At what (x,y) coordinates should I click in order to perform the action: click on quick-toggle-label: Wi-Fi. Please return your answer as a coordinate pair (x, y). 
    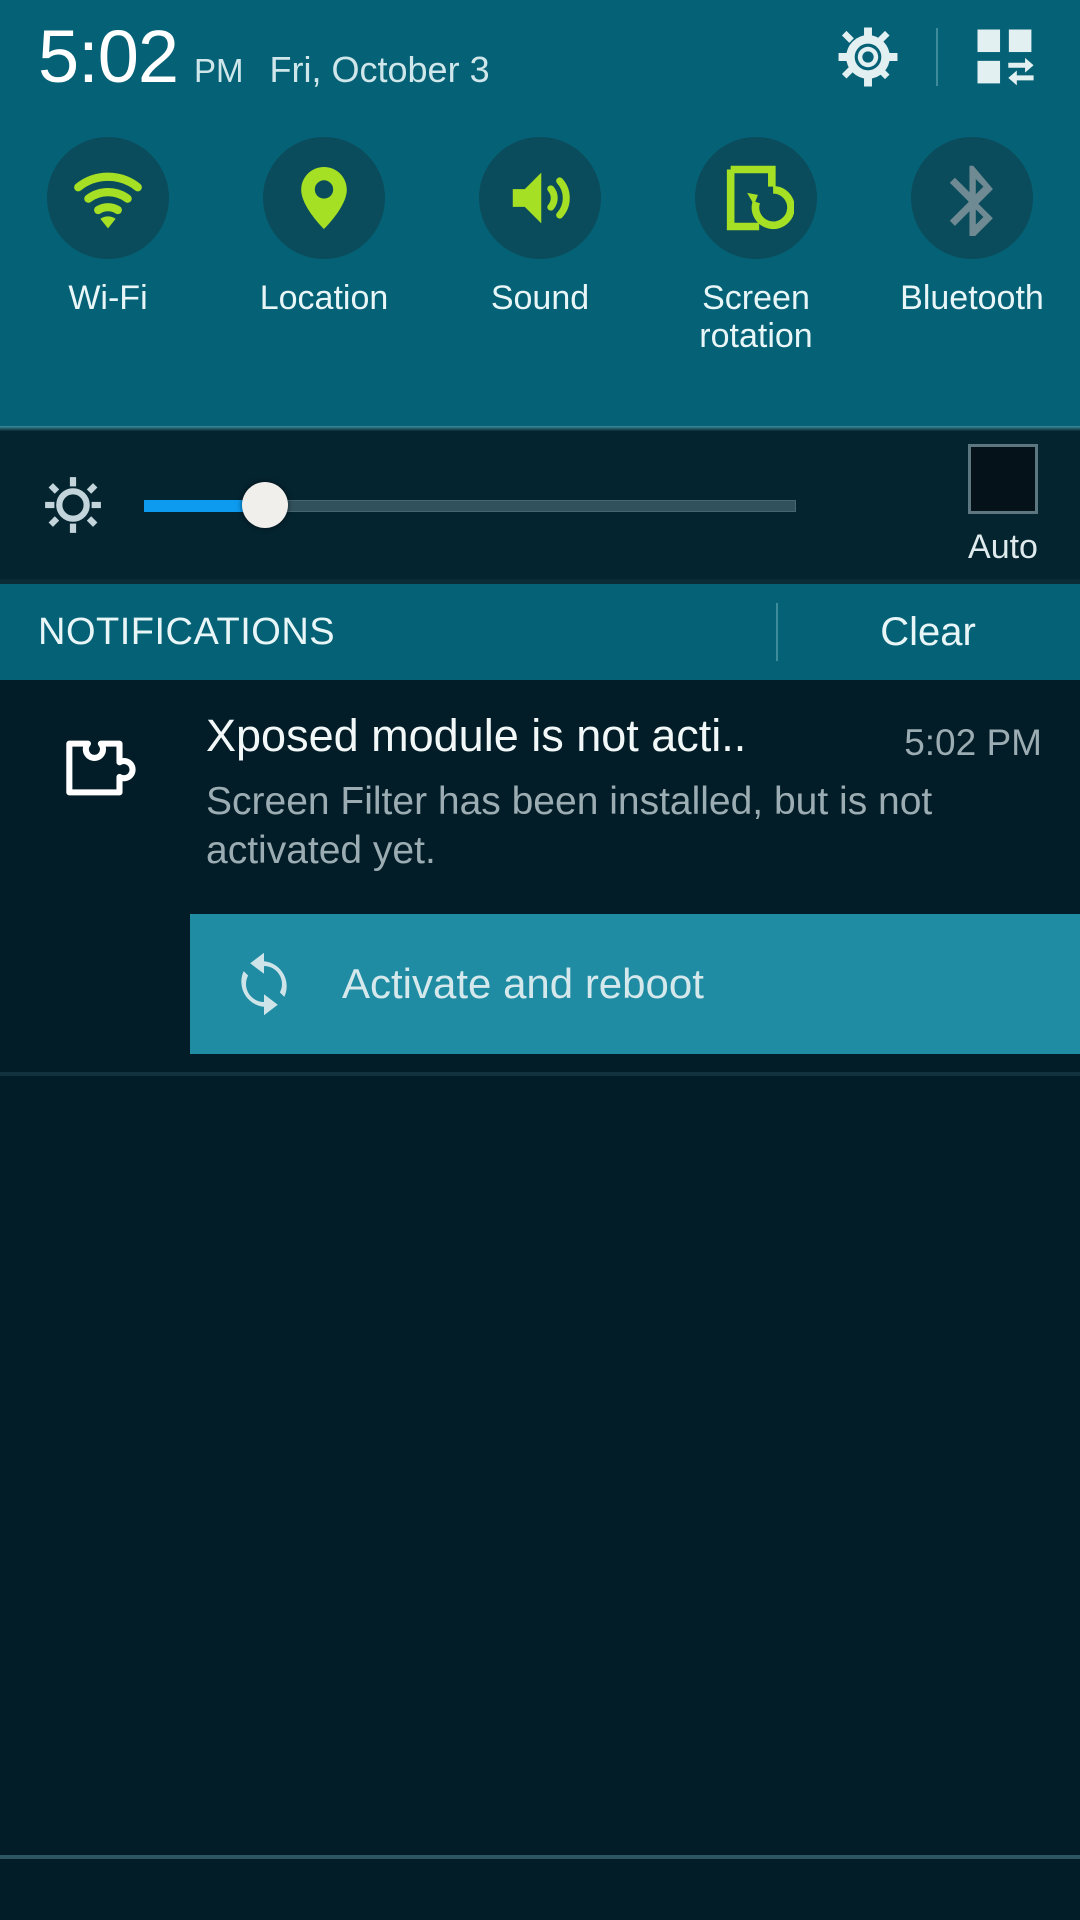
    Looking at the image, I should click on (108, 298).